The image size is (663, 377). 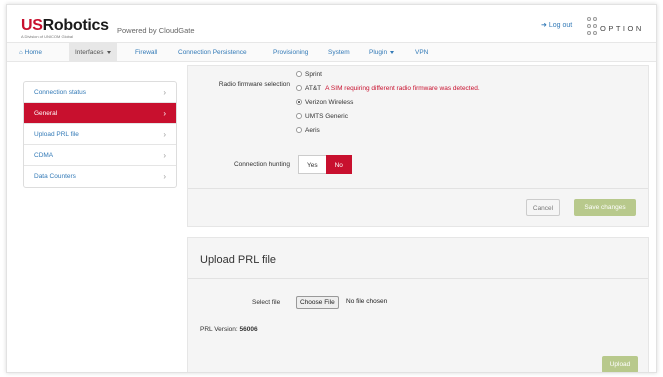 What do you see at coordinates (254, 84) in the screenshot?
I see `firmware-label: Radio firmware selection` at bounding box center [254, 84].